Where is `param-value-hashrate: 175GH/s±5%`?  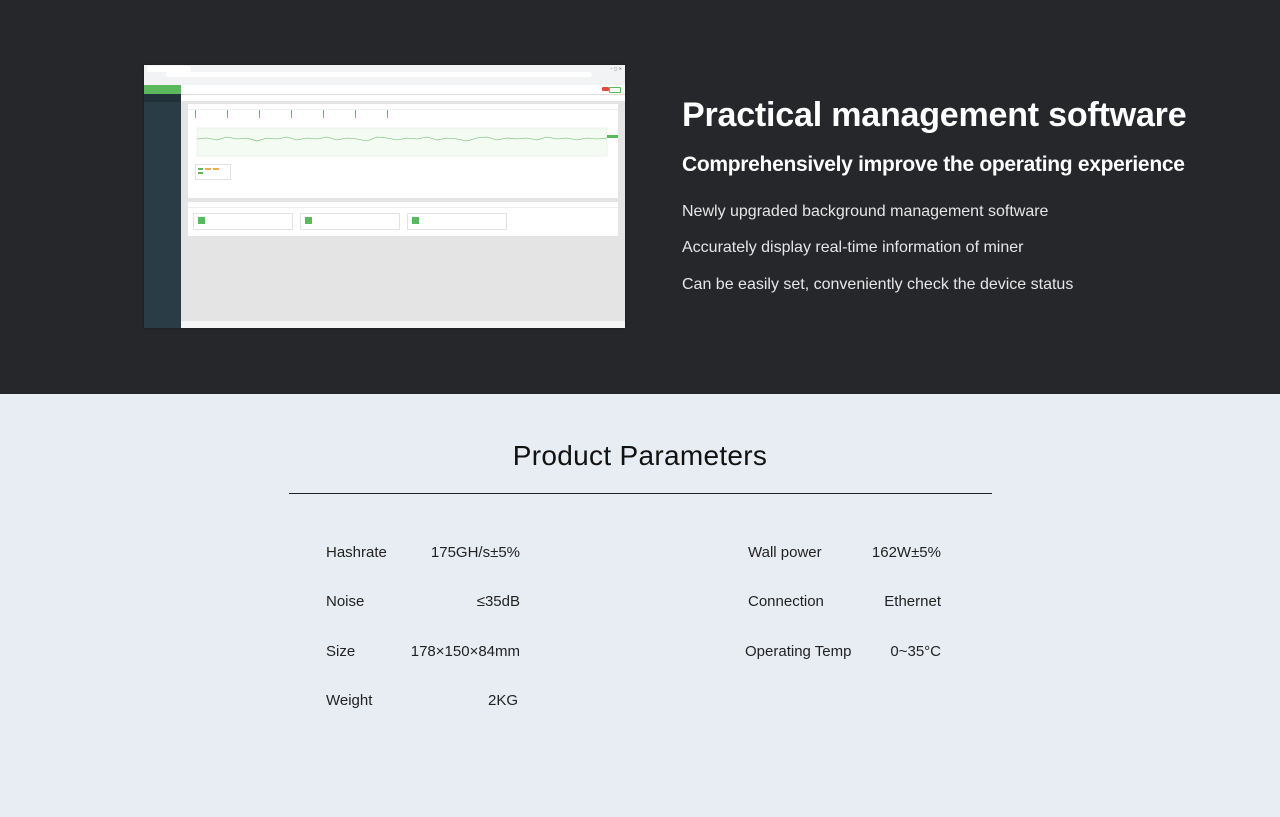
param-value-hashrate: 175GH/s±5% is located at coordinates (475, 552).